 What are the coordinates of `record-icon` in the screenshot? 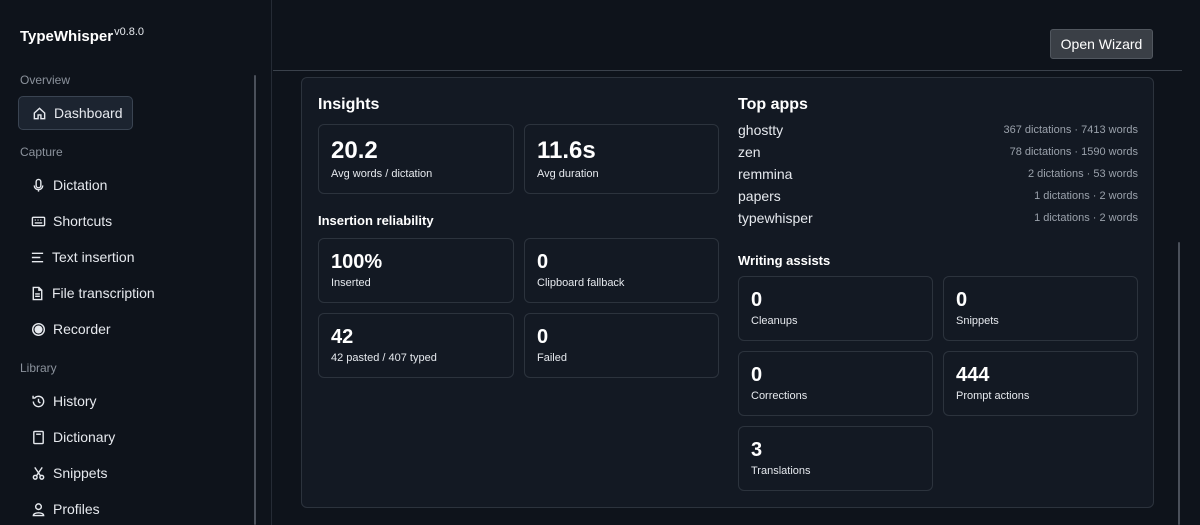 It's located at (38, 329).